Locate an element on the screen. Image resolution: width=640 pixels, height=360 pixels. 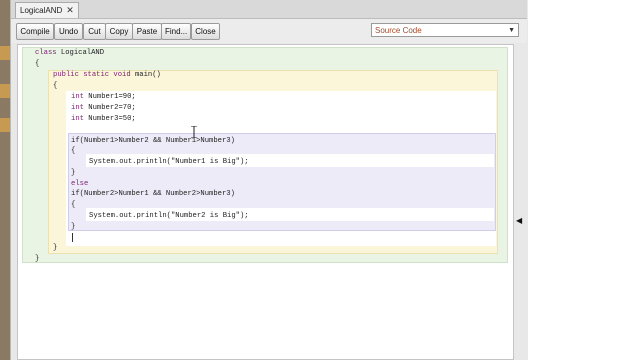
code-line: int Number2=70; is located at coordinates (103, 108).